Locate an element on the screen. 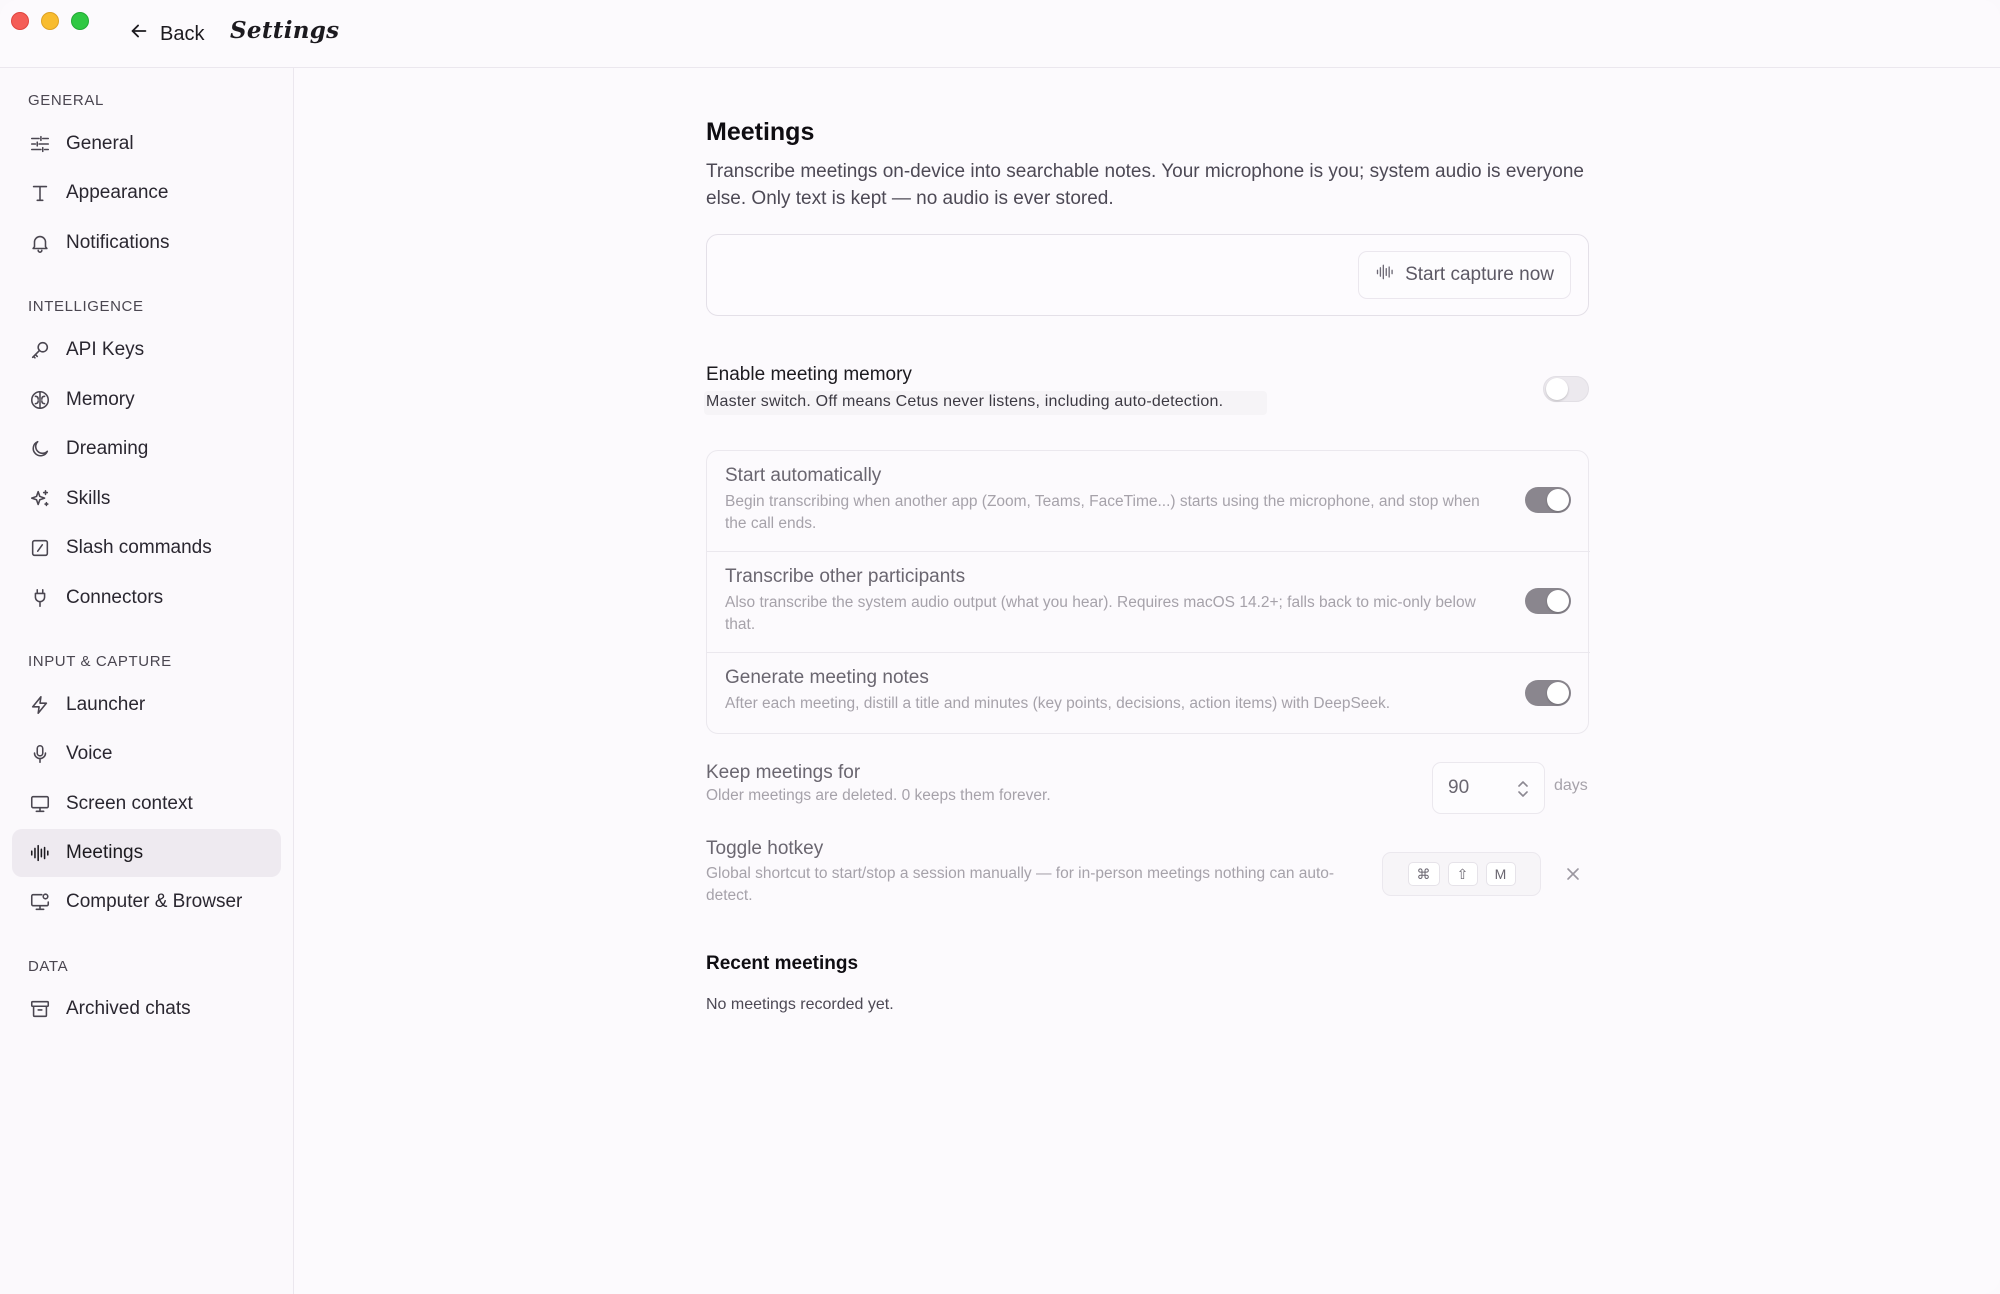 Image resolution: width=2000 pixels, height=1294 pixels. sidebar-item-slash-commands: Slash commands is located at coordinates (146, 548).